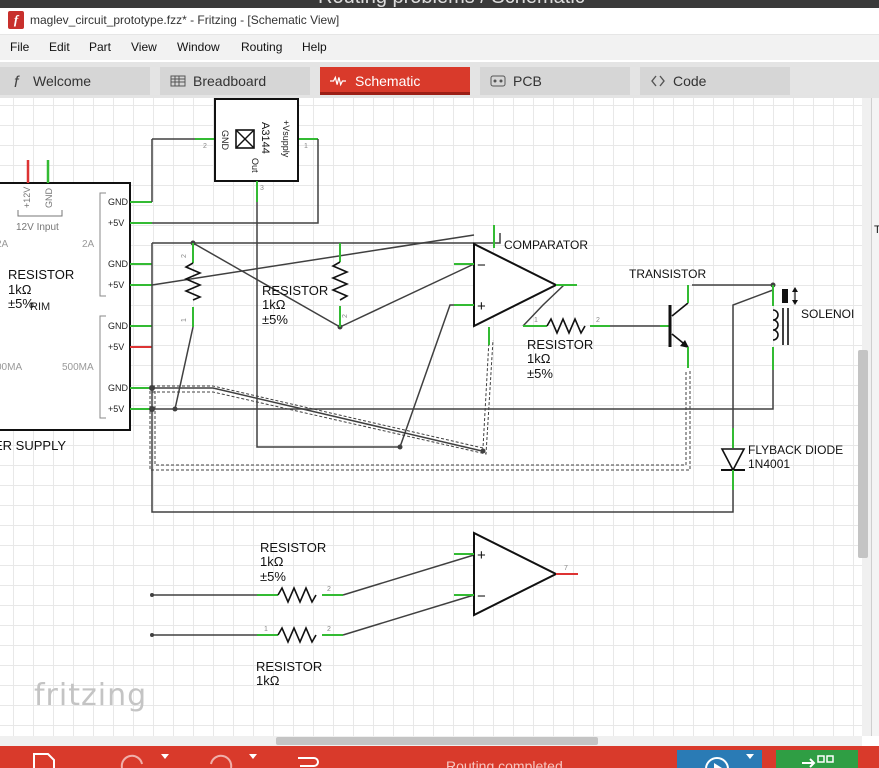 This screenshot has width=879, height=768. I want to click on input-pin-12v: +12V, so click(27, 197).